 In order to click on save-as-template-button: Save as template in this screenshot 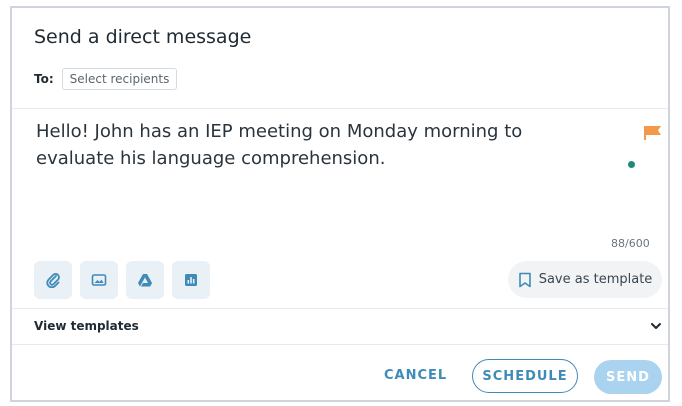, I will do `click(585, 279)`.